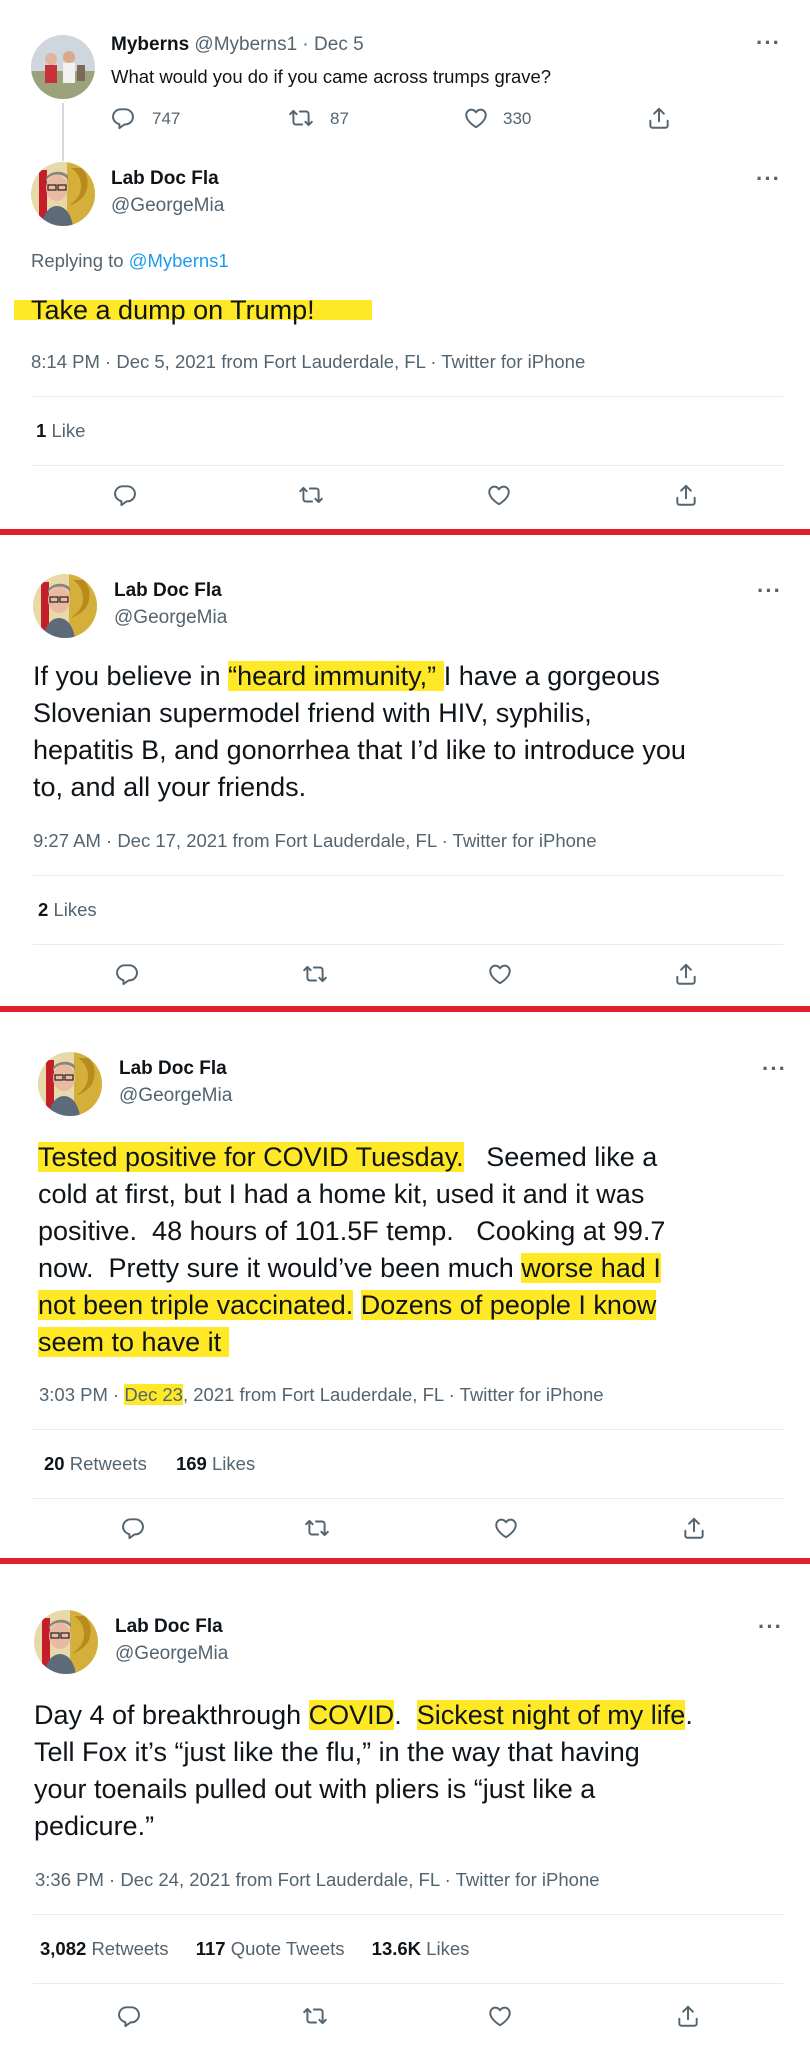  Describe the element at coordinates (94, 1826) in the screenshot. I see `tweet-line: pedicure.”` at that location.